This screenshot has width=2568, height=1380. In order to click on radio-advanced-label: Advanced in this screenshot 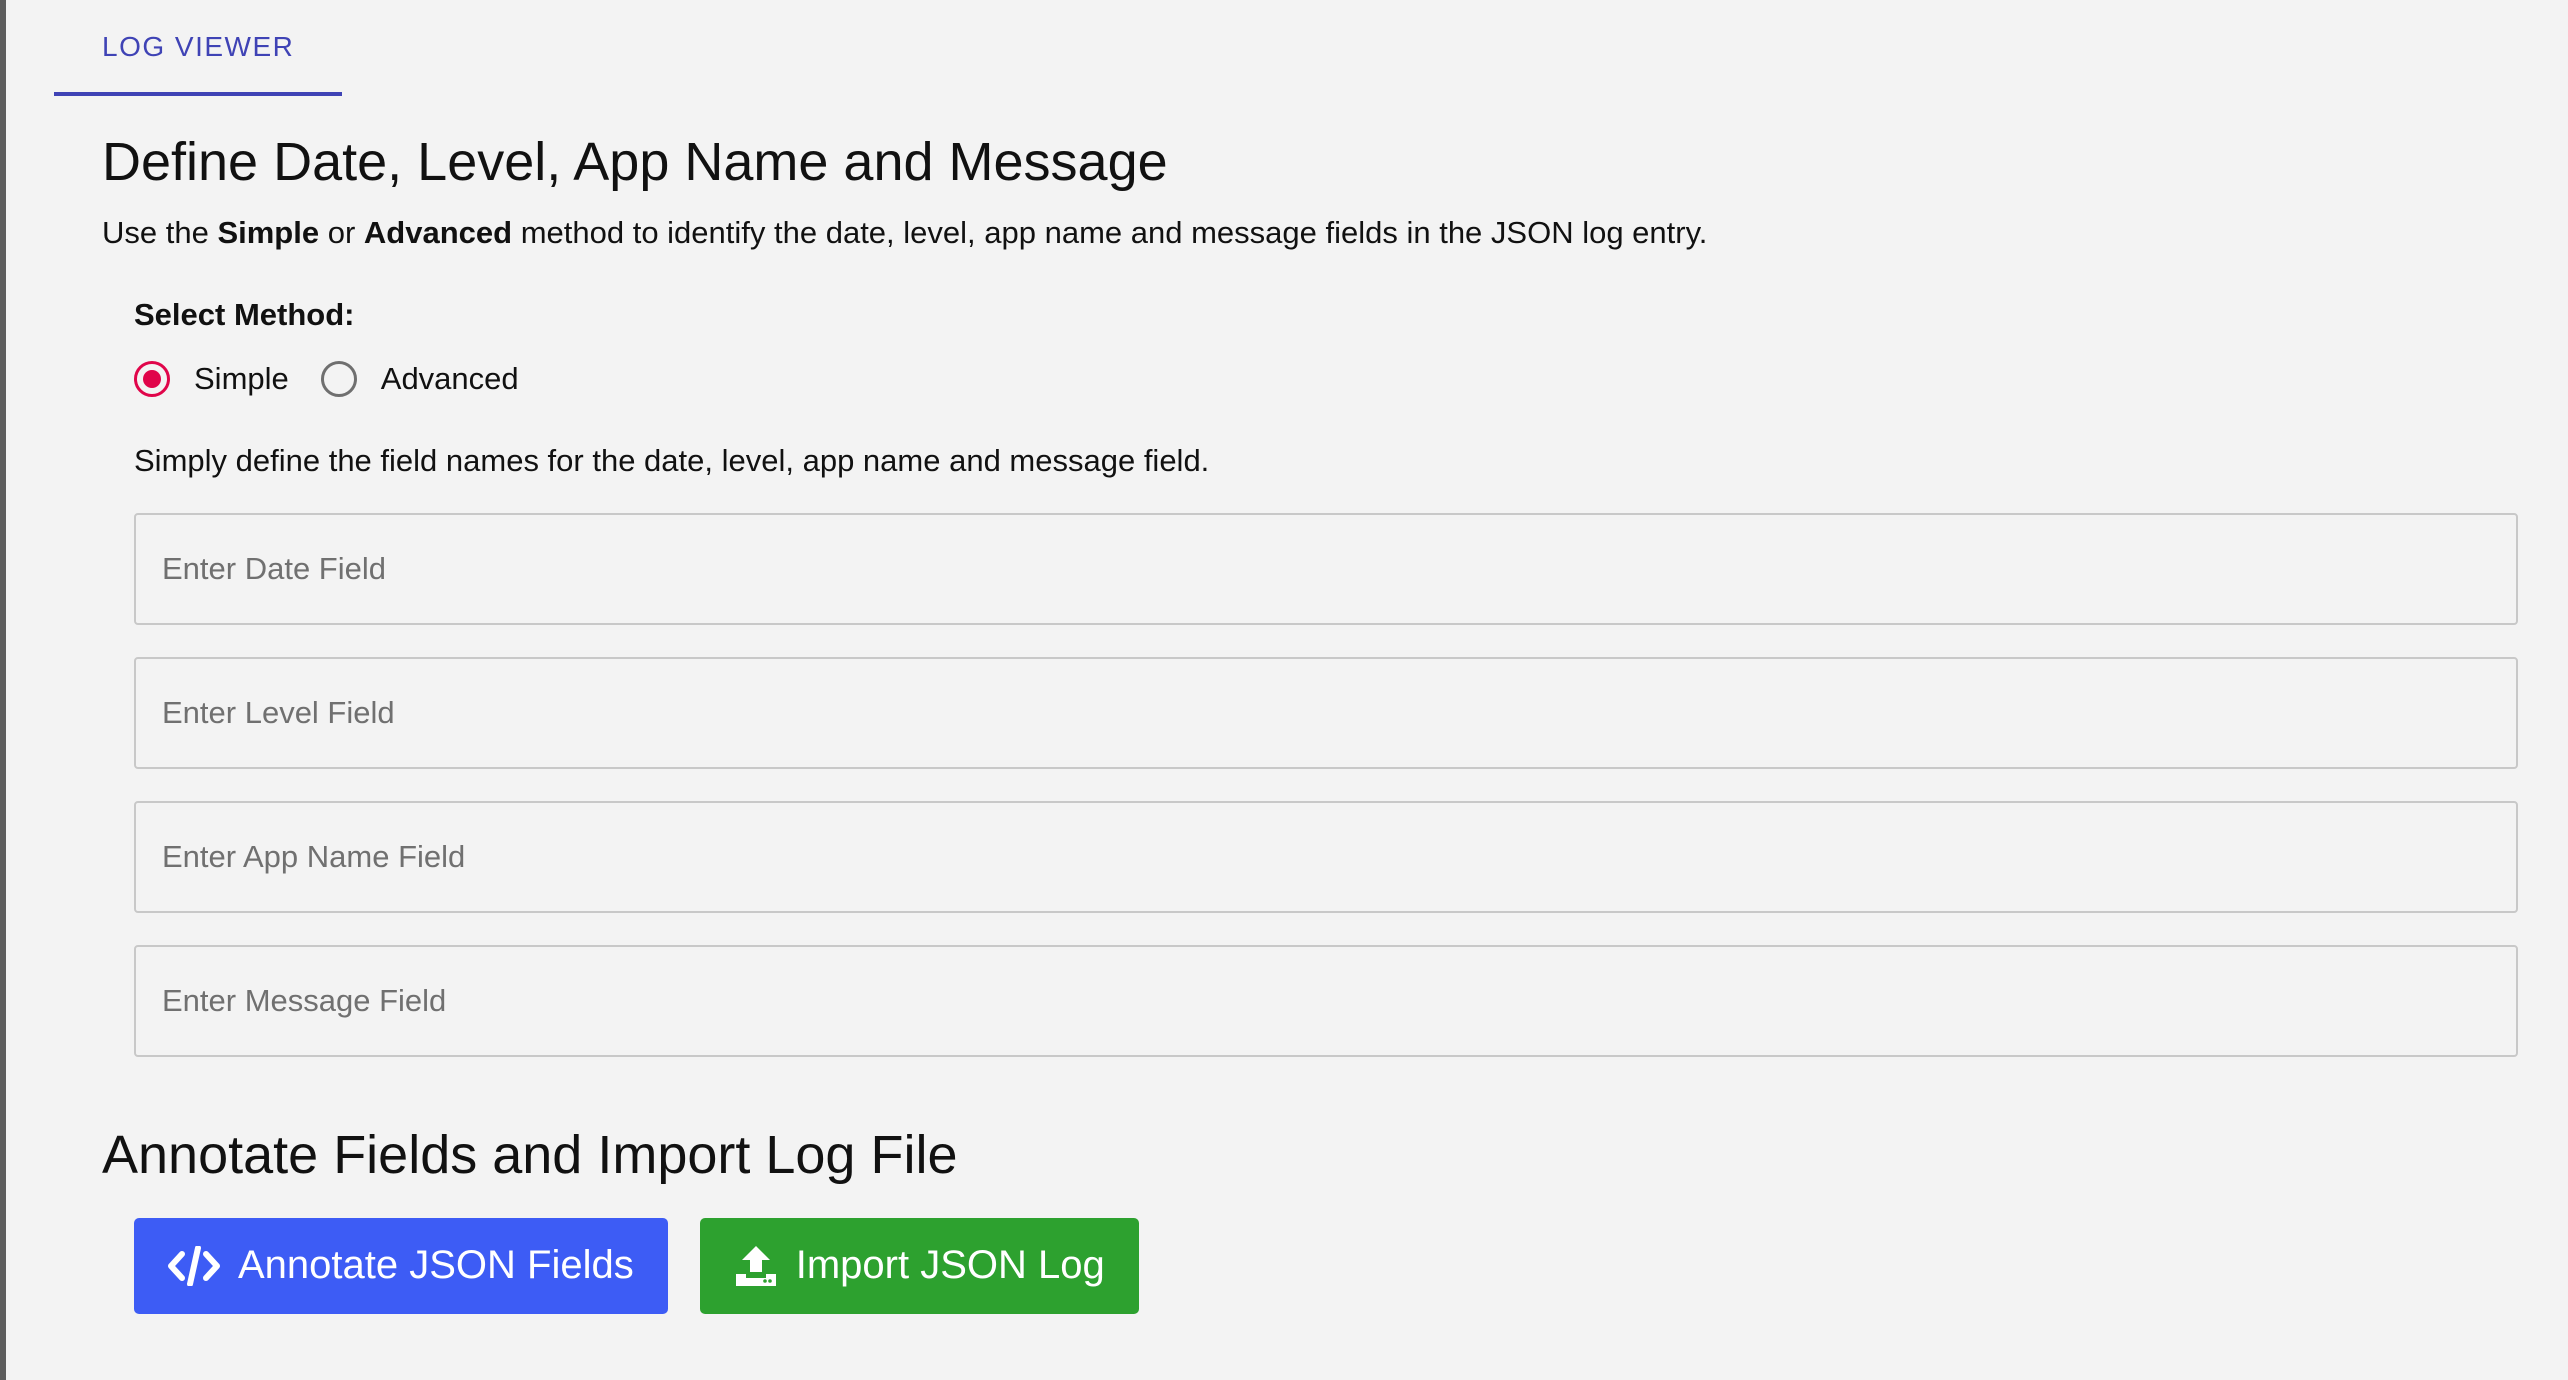, I will do `click(449, 378)`.